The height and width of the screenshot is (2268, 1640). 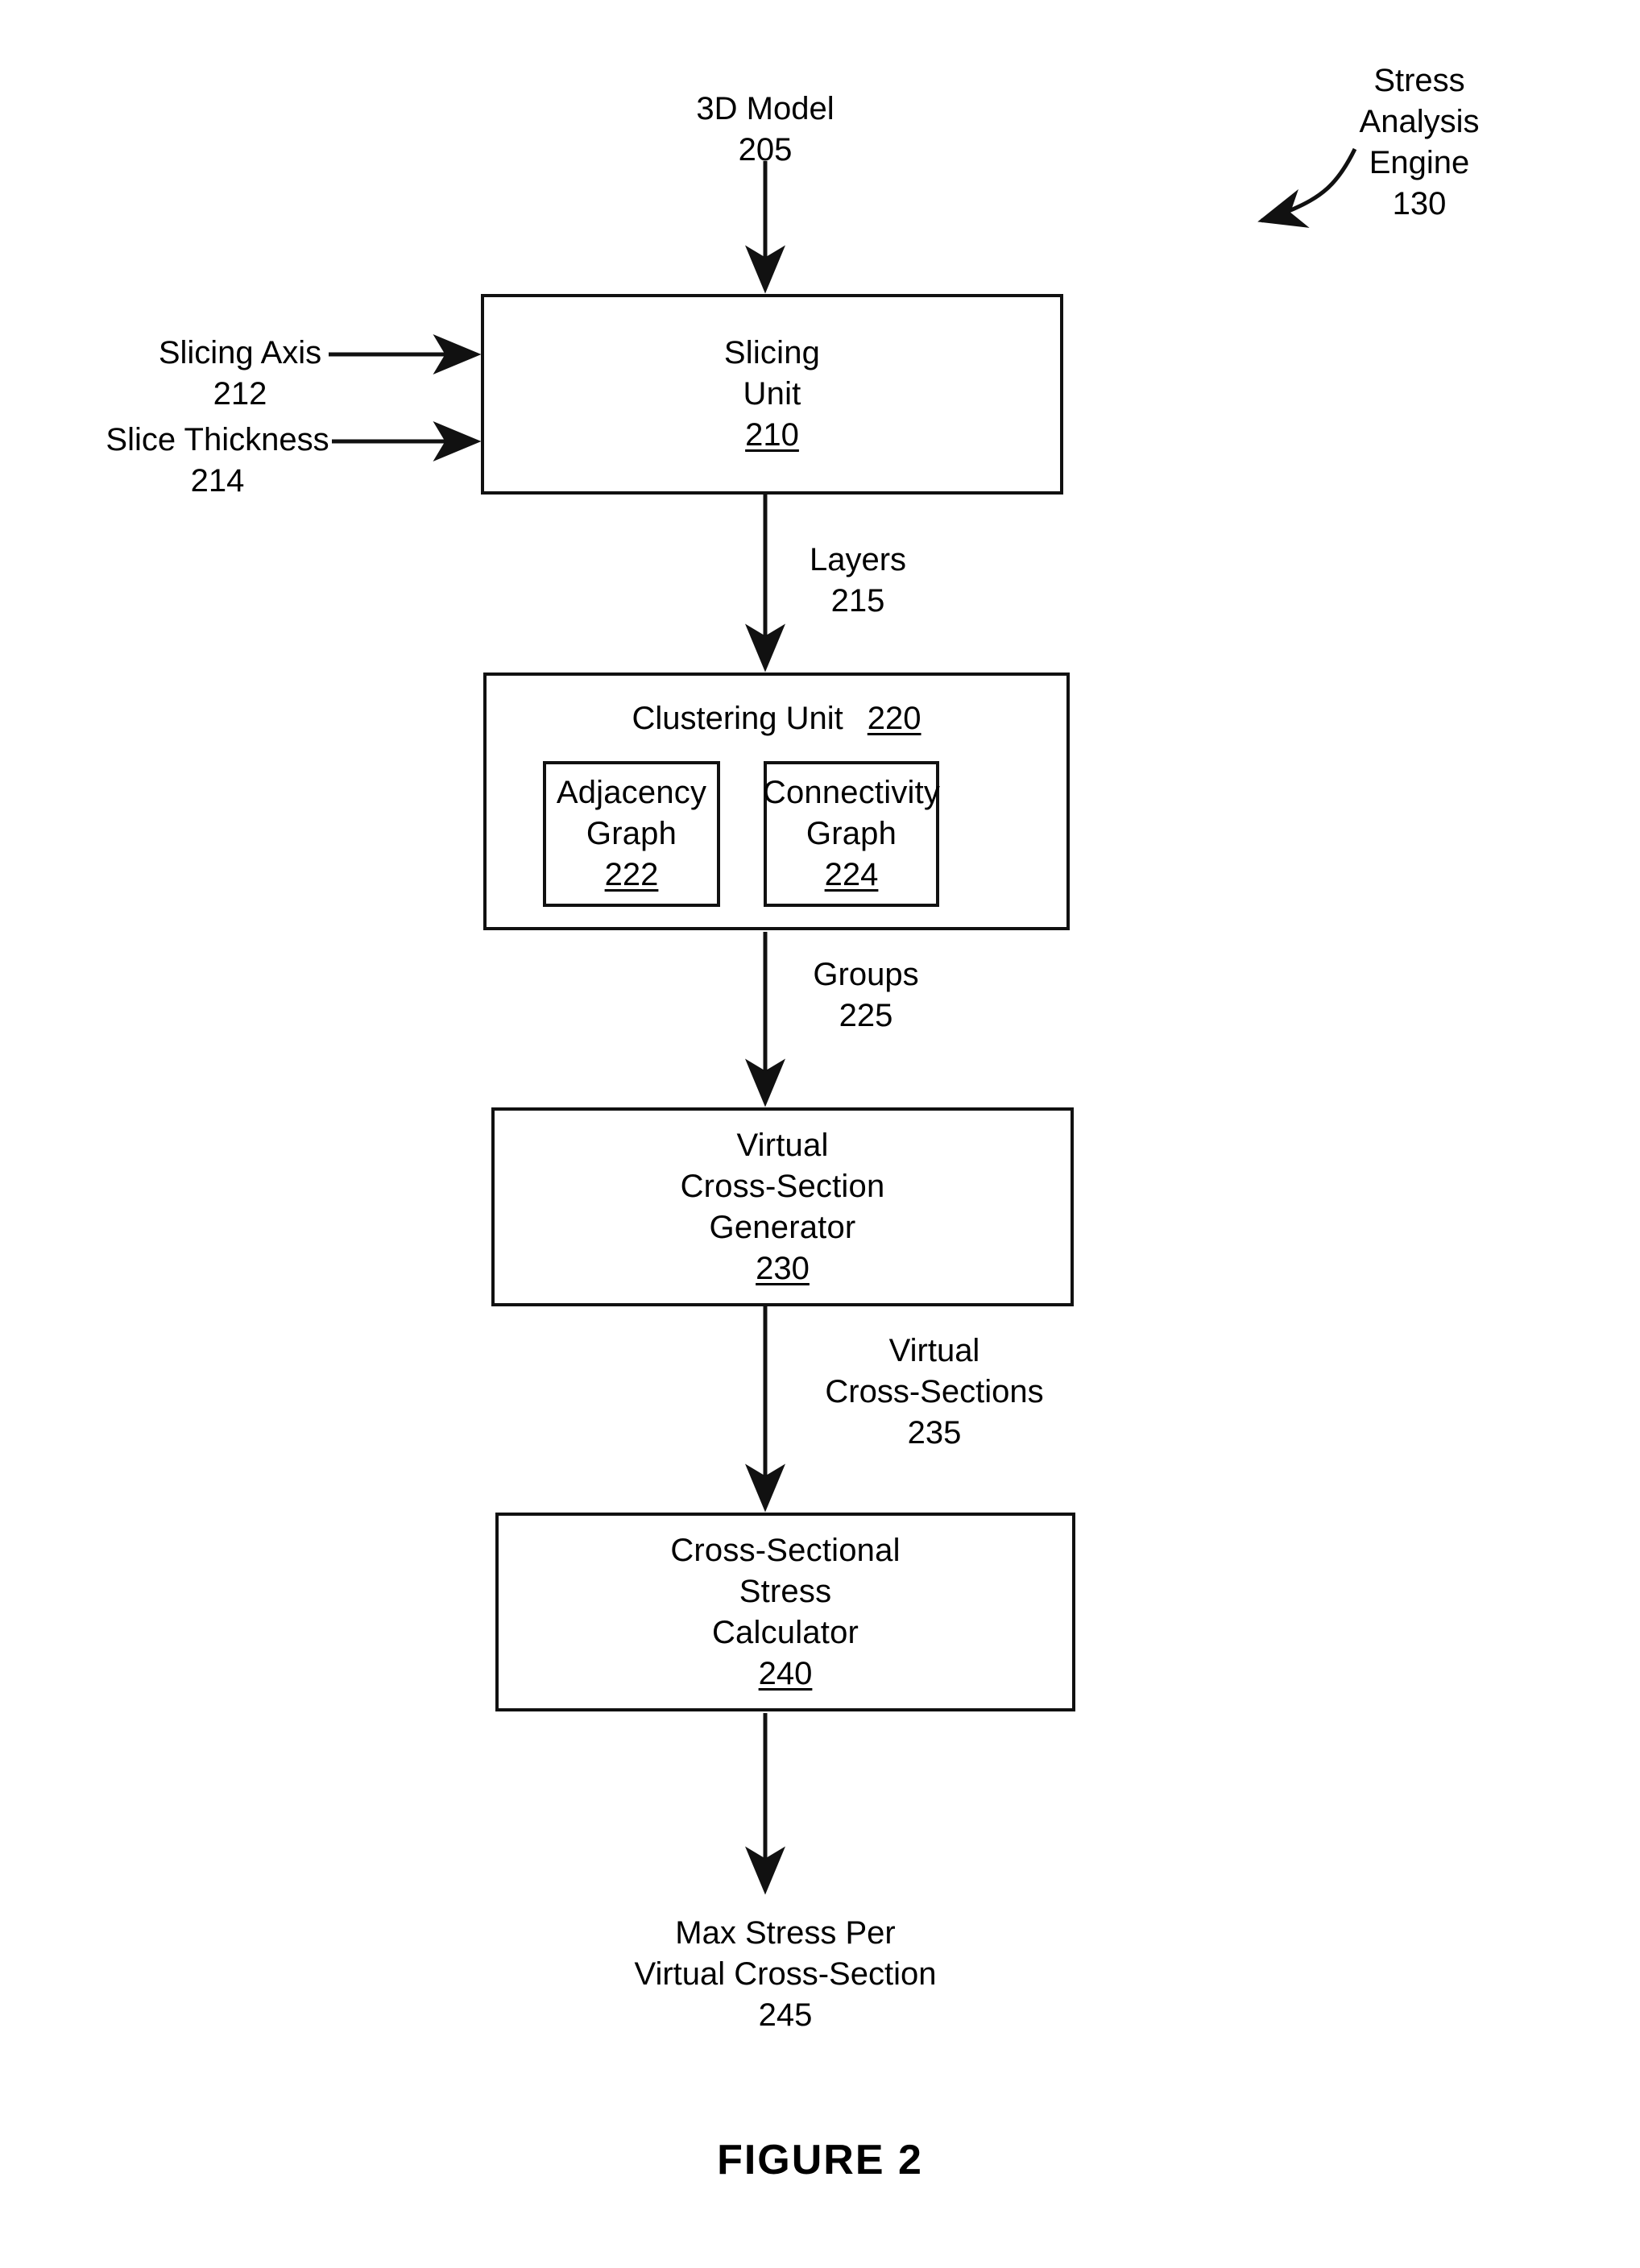 What do you see at coordinates (785, 1632) in the screenshot?
I see `calculator-line3: Calculator` at bounding box center [785, 1632].